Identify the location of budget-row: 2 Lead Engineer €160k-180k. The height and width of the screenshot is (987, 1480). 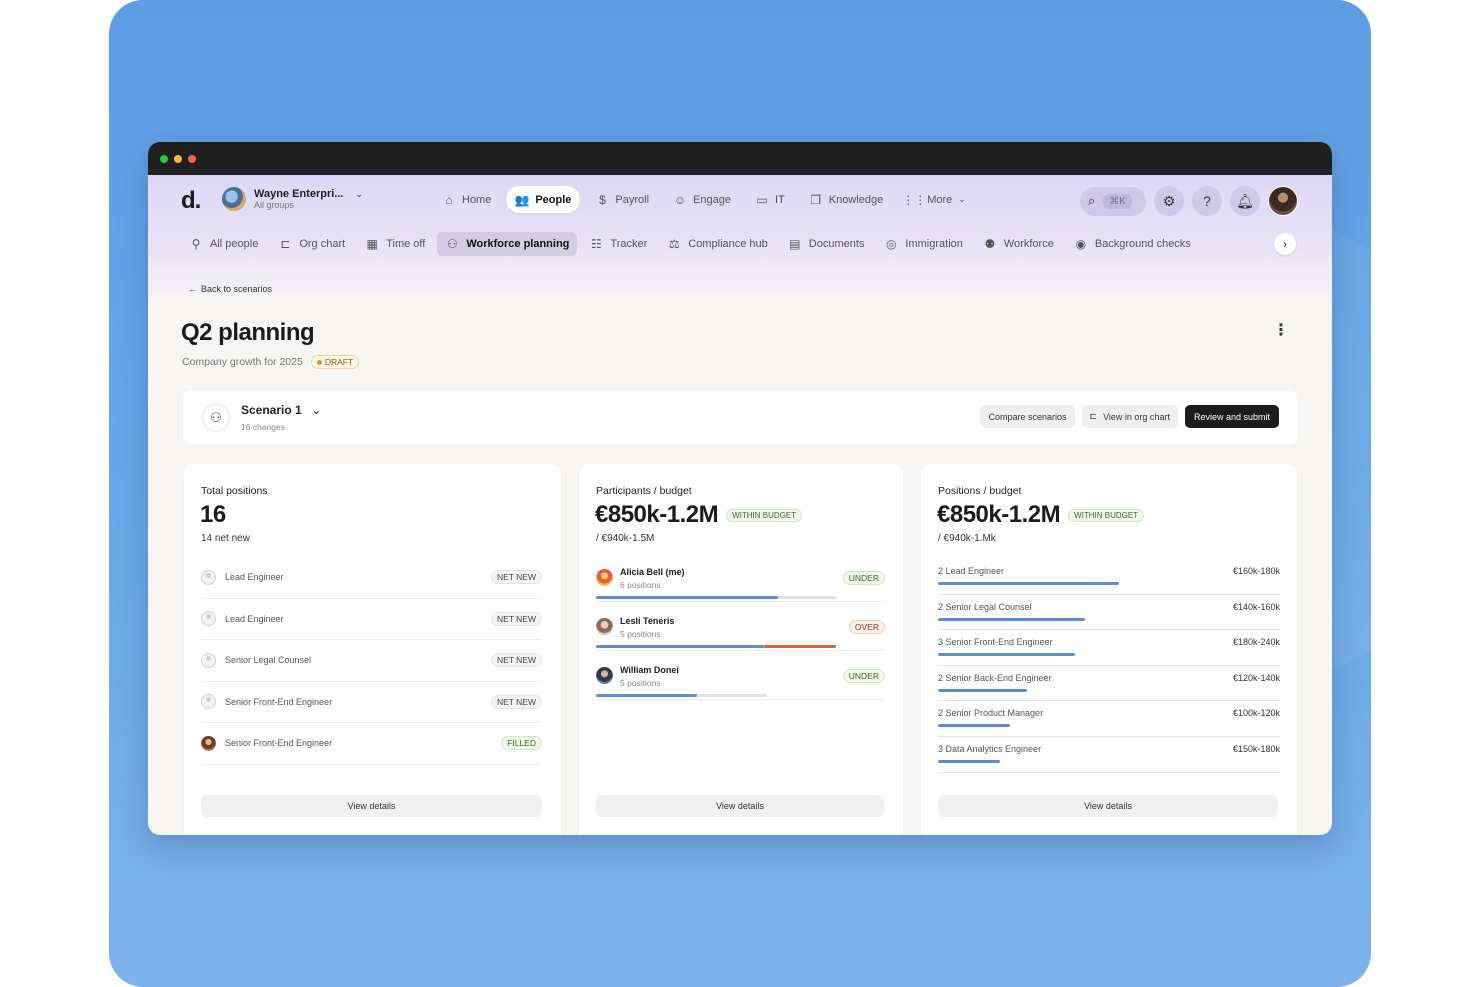
(1109, 577).